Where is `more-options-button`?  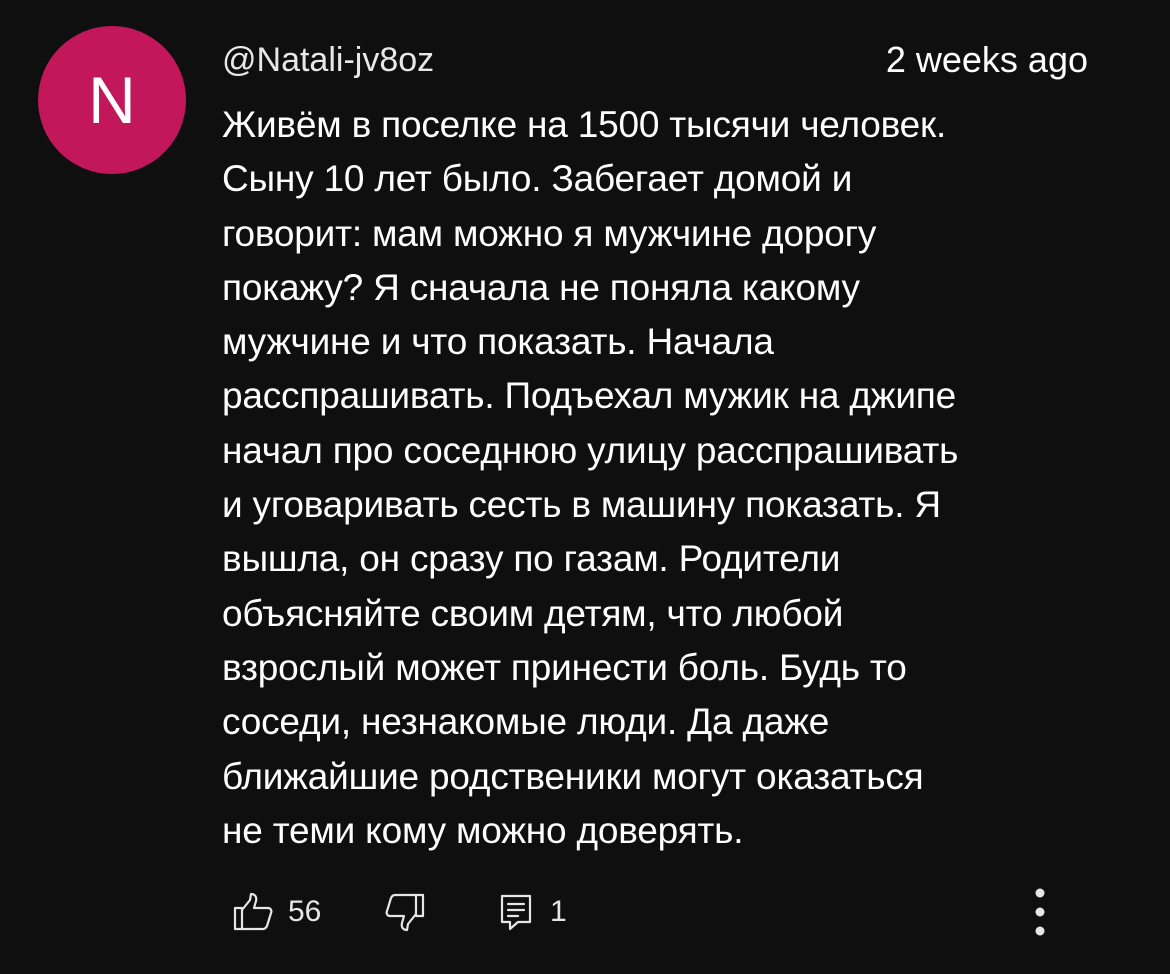 more-options-button is located at coordinates (1040, 912).